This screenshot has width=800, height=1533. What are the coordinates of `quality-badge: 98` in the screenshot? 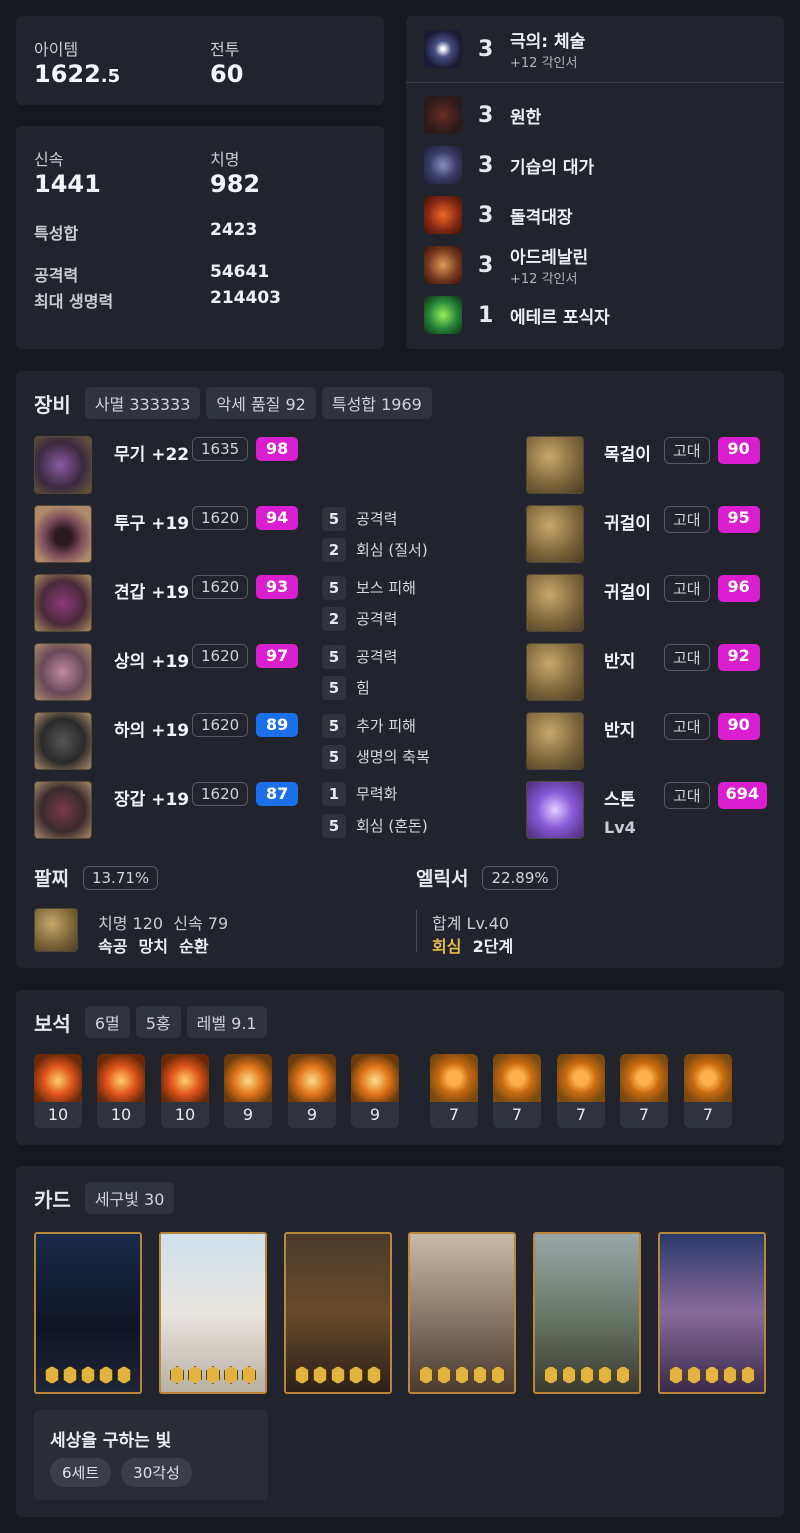 It's located at (277, 449).